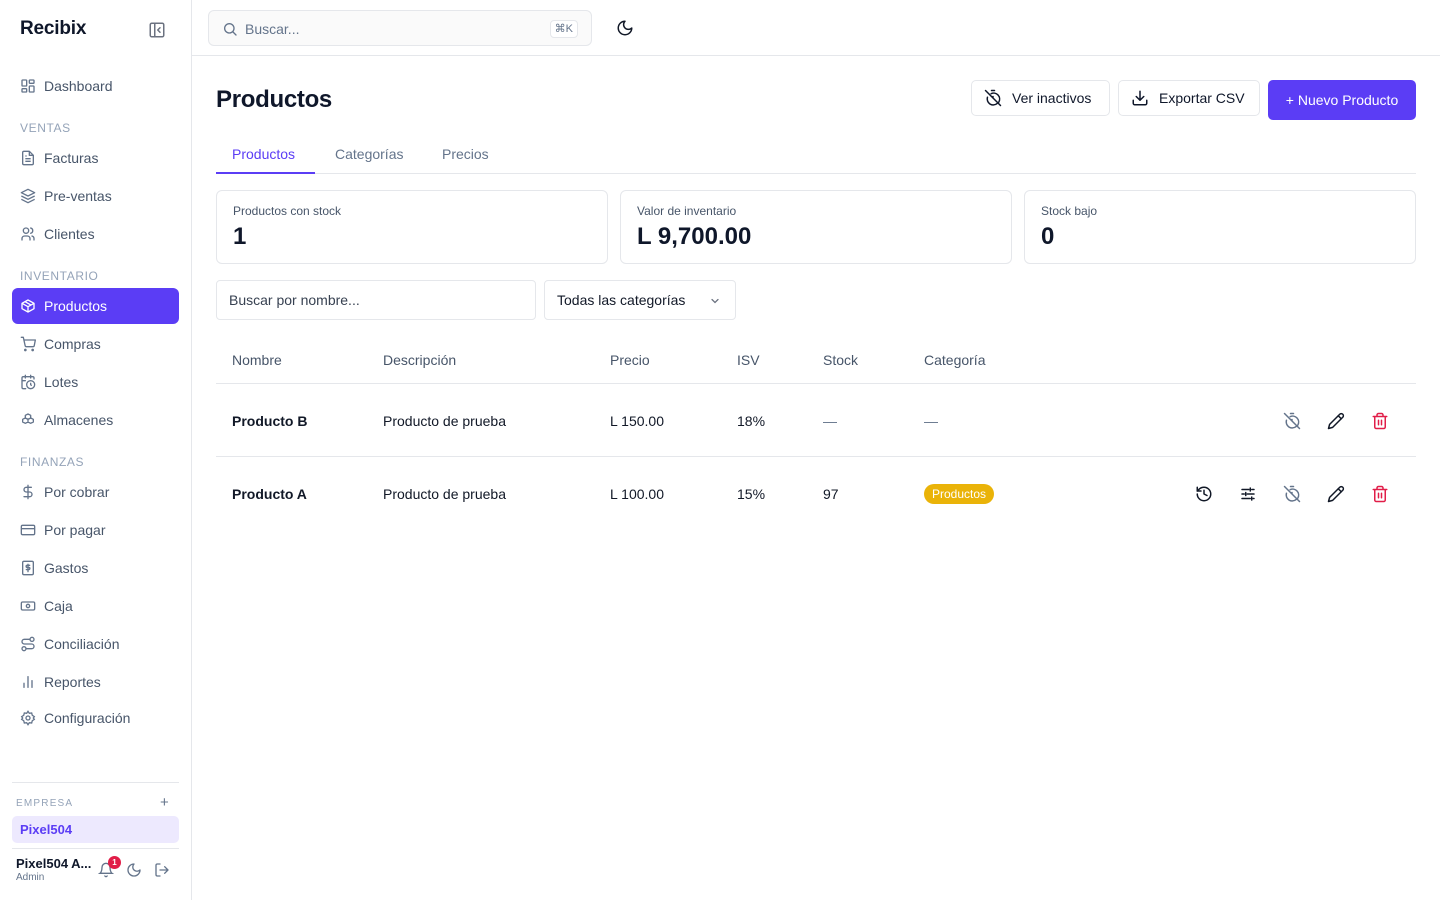  I want to click on section-label-inventario: INVENTARIO, so click(59, 276).